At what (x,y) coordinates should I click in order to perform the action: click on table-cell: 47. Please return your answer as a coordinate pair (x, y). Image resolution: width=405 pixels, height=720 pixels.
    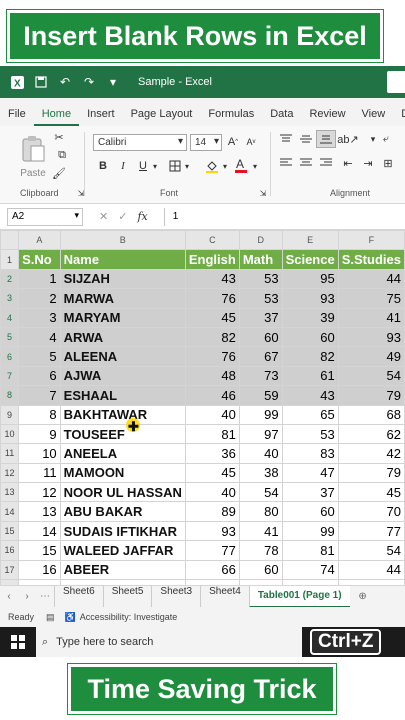
    Looking at the image, I should click on (310, 473).